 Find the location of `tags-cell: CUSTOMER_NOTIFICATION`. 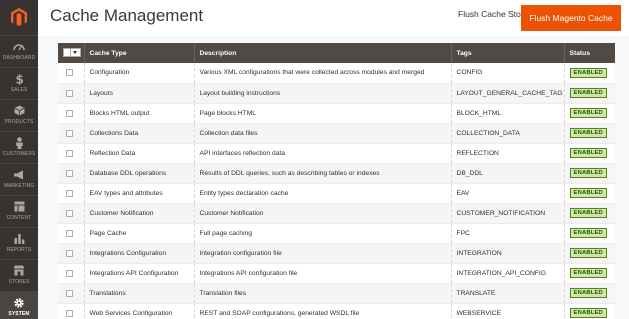

tags-cell: CUSTOMER_NOTIFICATION is located at coordinates (507, 213).